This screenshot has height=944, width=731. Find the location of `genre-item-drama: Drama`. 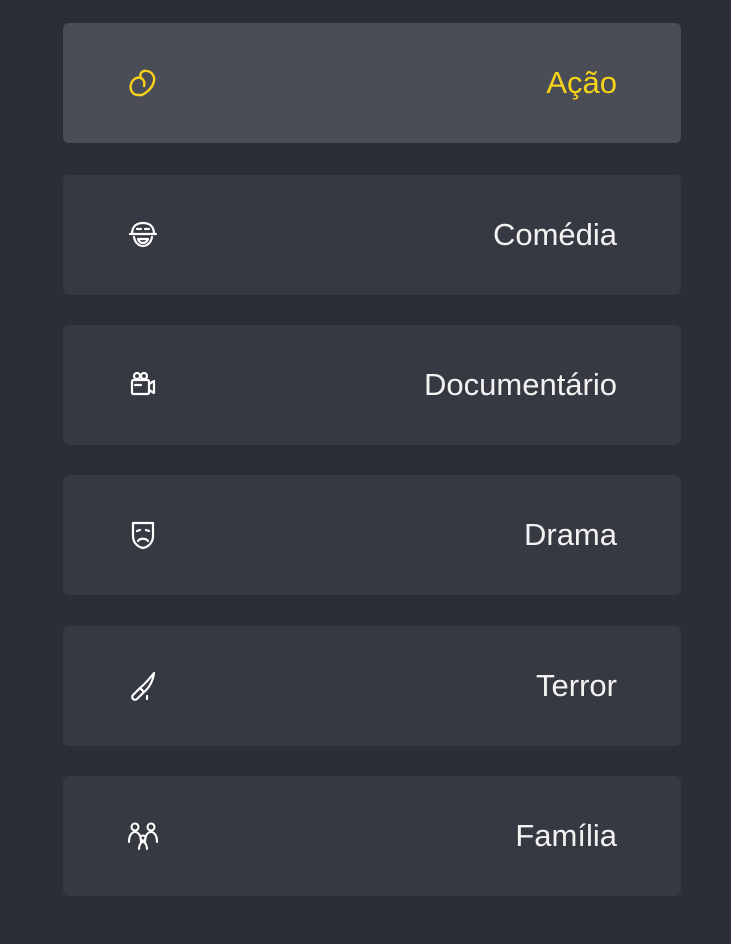

genre-item-drama: Drama is located at coordinates (372, 535).